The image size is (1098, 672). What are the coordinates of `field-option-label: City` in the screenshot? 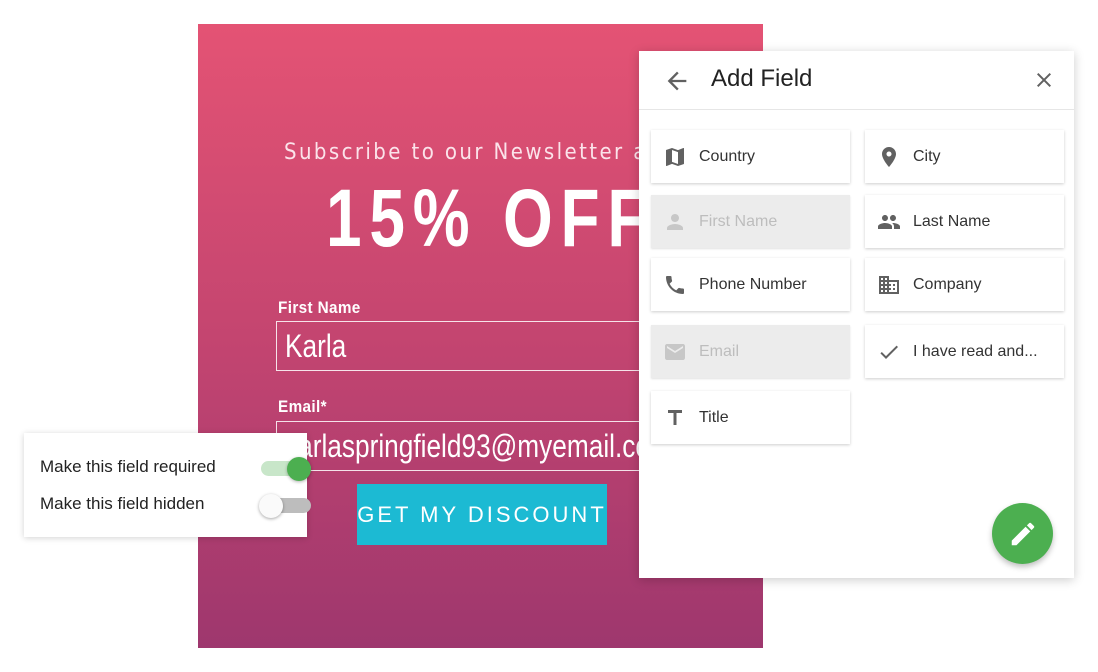 It's located at (927, 156).